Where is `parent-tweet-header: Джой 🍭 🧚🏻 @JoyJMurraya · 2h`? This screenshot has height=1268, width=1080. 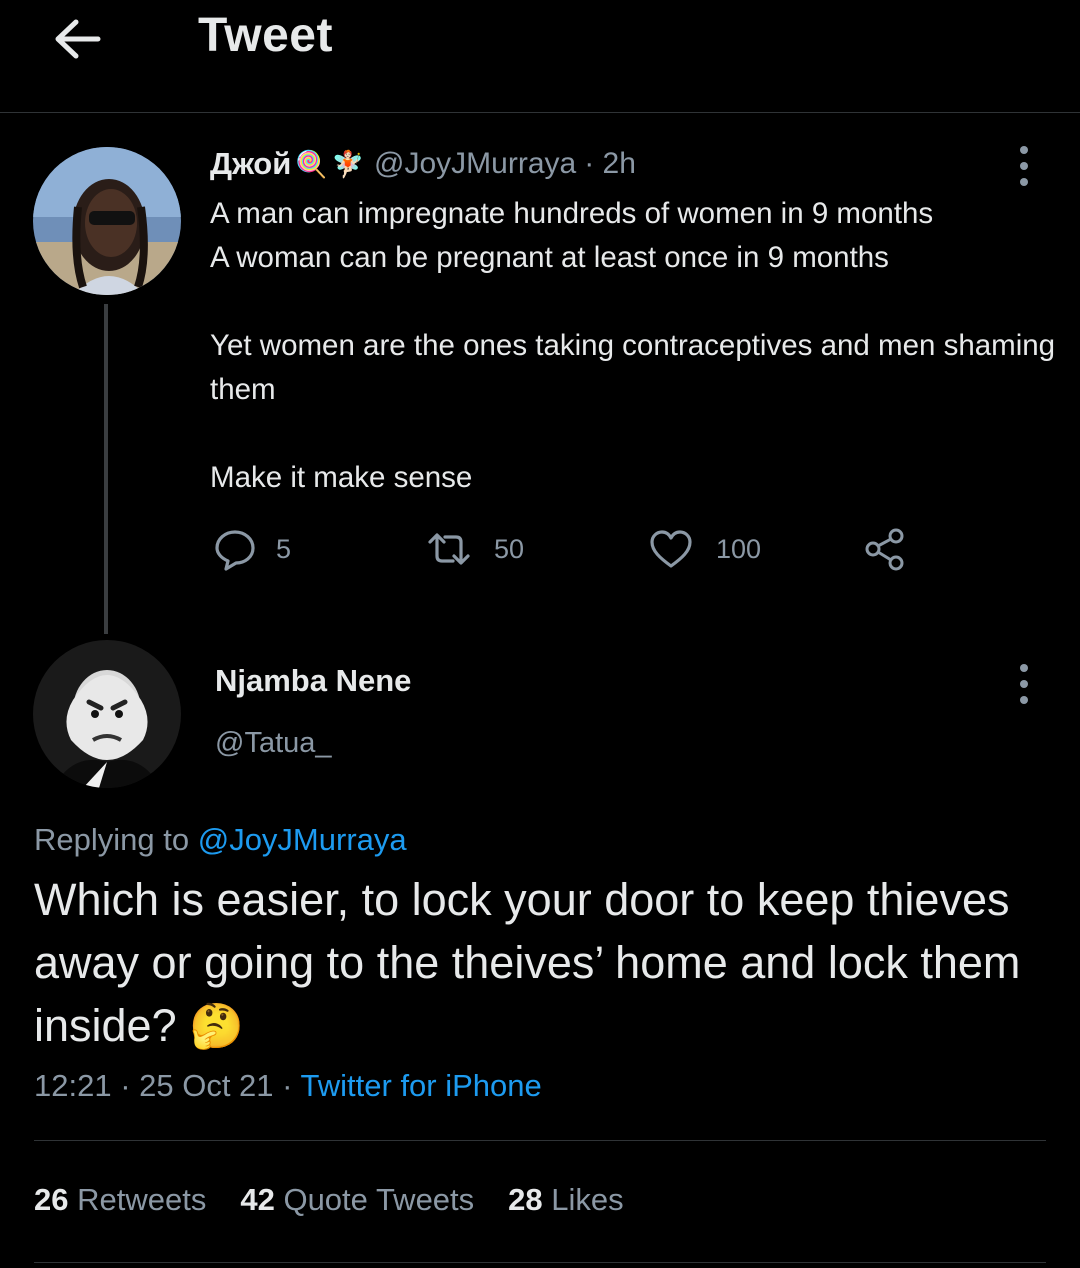 parent-tweet-header: Джой 🍭 🧚🏻 @JoyJMurraya · 2h is located at coordinates (423, 164).